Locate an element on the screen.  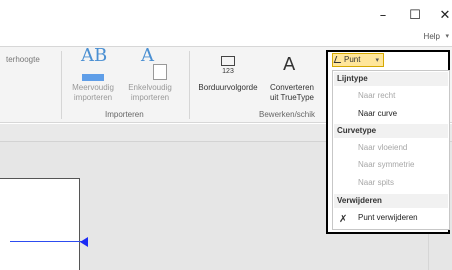
point-handle-icon is located at coordinates (84, 242).